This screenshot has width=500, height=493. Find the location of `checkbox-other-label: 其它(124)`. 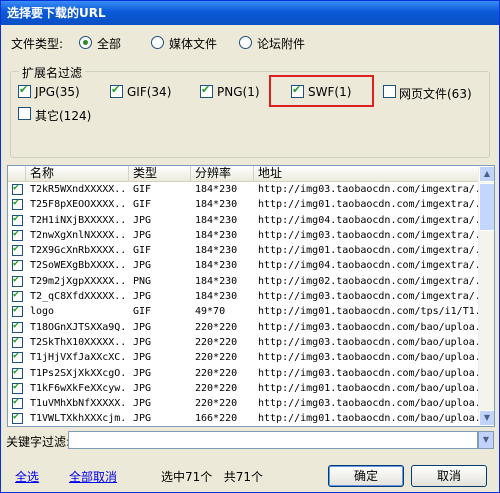

checkbox-other-label: 其它(124) is located at coordinates (63, 115).